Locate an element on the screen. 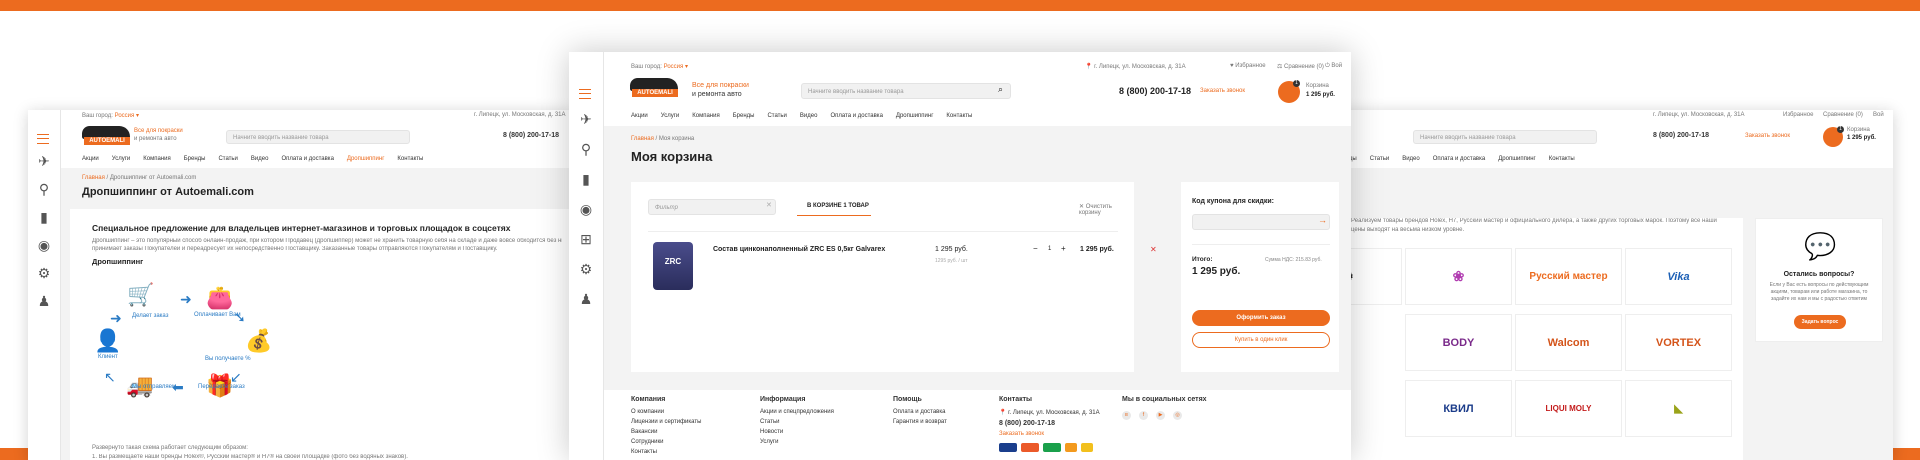 Image resolution: width=1920 pixels, height=460 pixels. brand-tile-liqui-moly: LIQUI MOLY is located at coordinates (1568, 408).